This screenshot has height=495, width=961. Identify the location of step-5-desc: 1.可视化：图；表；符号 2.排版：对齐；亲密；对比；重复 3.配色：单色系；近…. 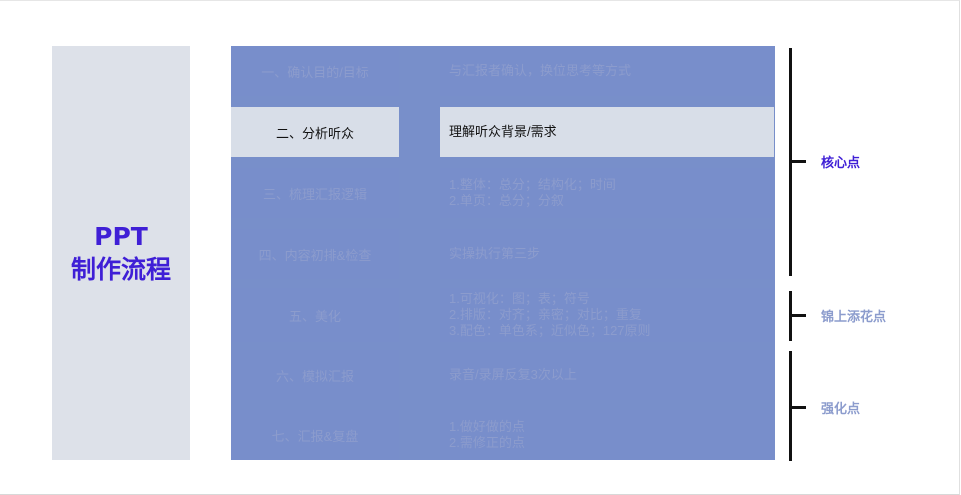
(607, 315).